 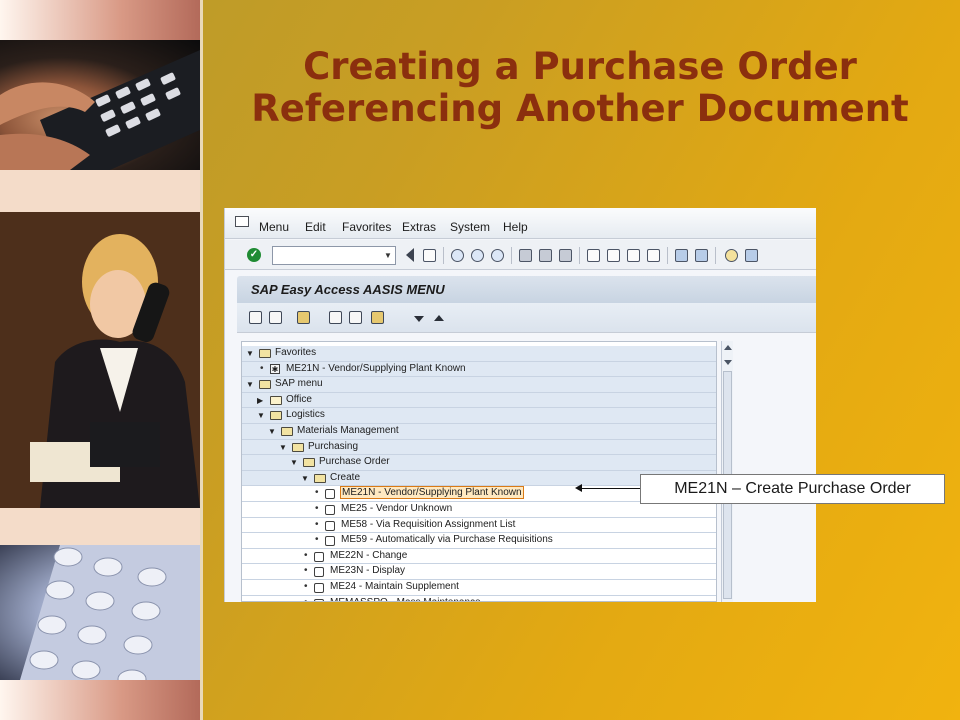 What do you see at coordinates (242, 221) in the screenshot?
I see `window-menu-icon` at bounding box center [242, 221].